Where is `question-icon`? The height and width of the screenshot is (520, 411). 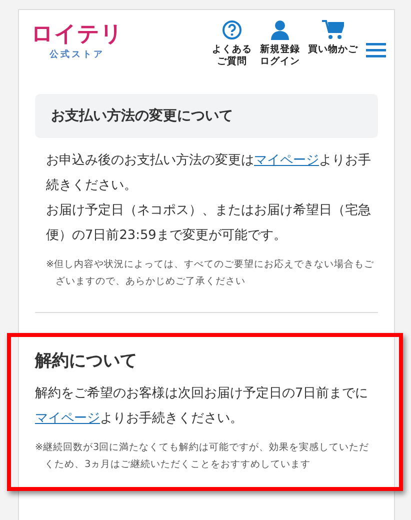 question-icon is located at coordinates (232, 30).